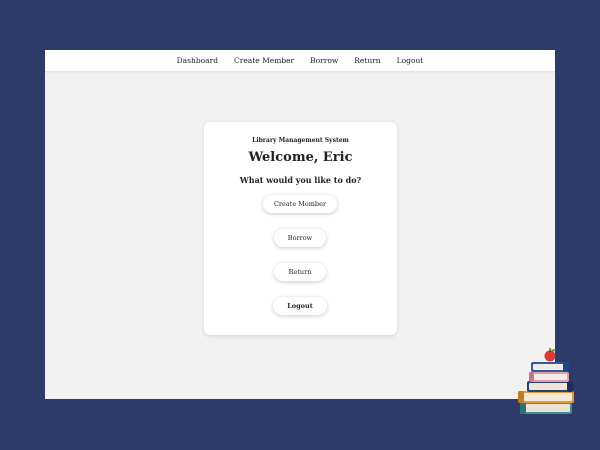 This screenshot has height=450, width=600. Describe the element at coordinates (300, 140) in the screenshot. I see `app-subtitle: Library Management System` at that location.